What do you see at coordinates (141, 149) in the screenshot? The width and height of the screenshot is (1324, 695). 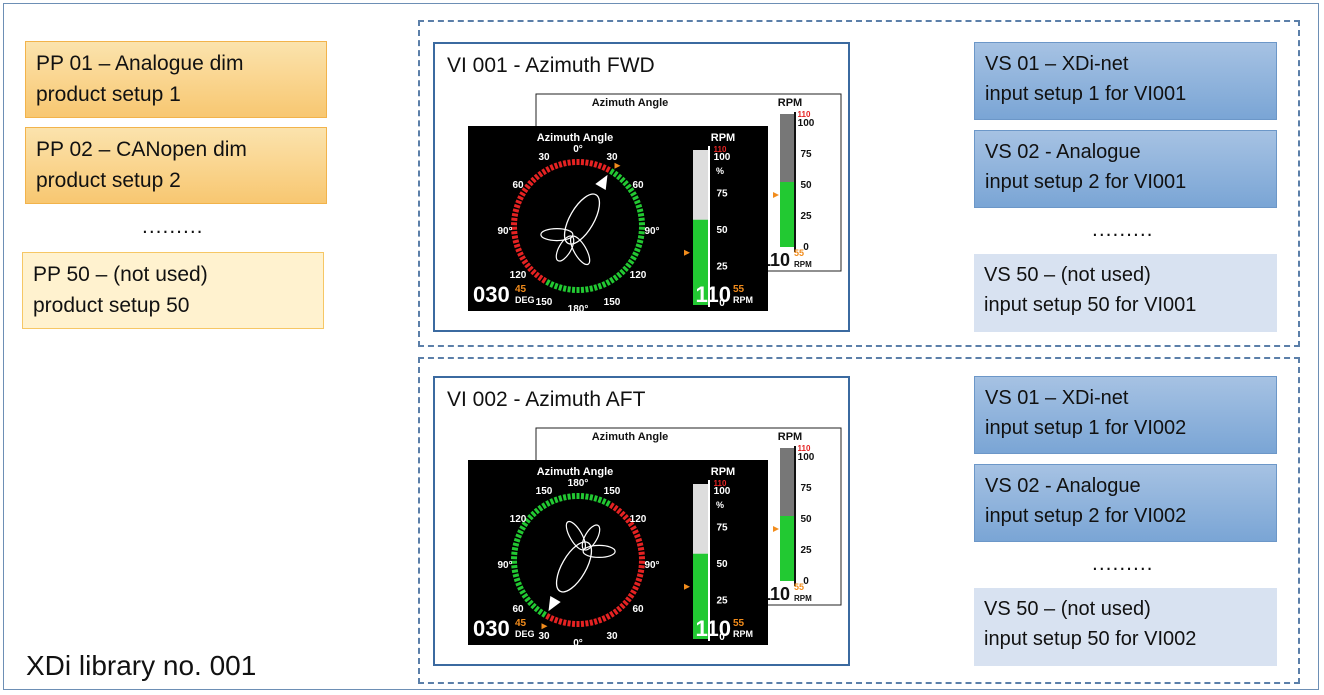 I see `product-setup-02-title: PP 02 – CANopen dim` at bounding box center [141, 149].